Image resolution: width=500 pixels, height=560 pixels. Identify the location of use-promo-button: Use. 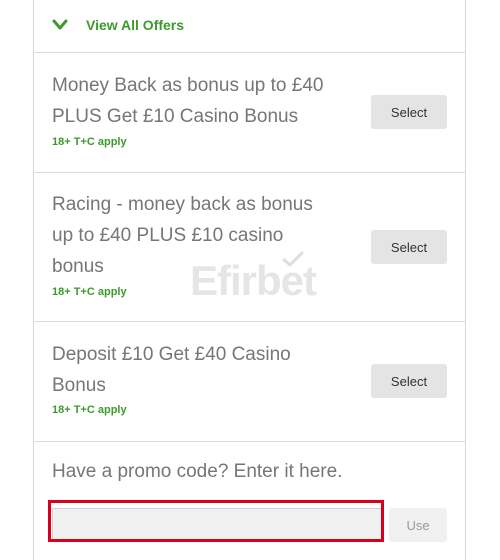
(418, 525).